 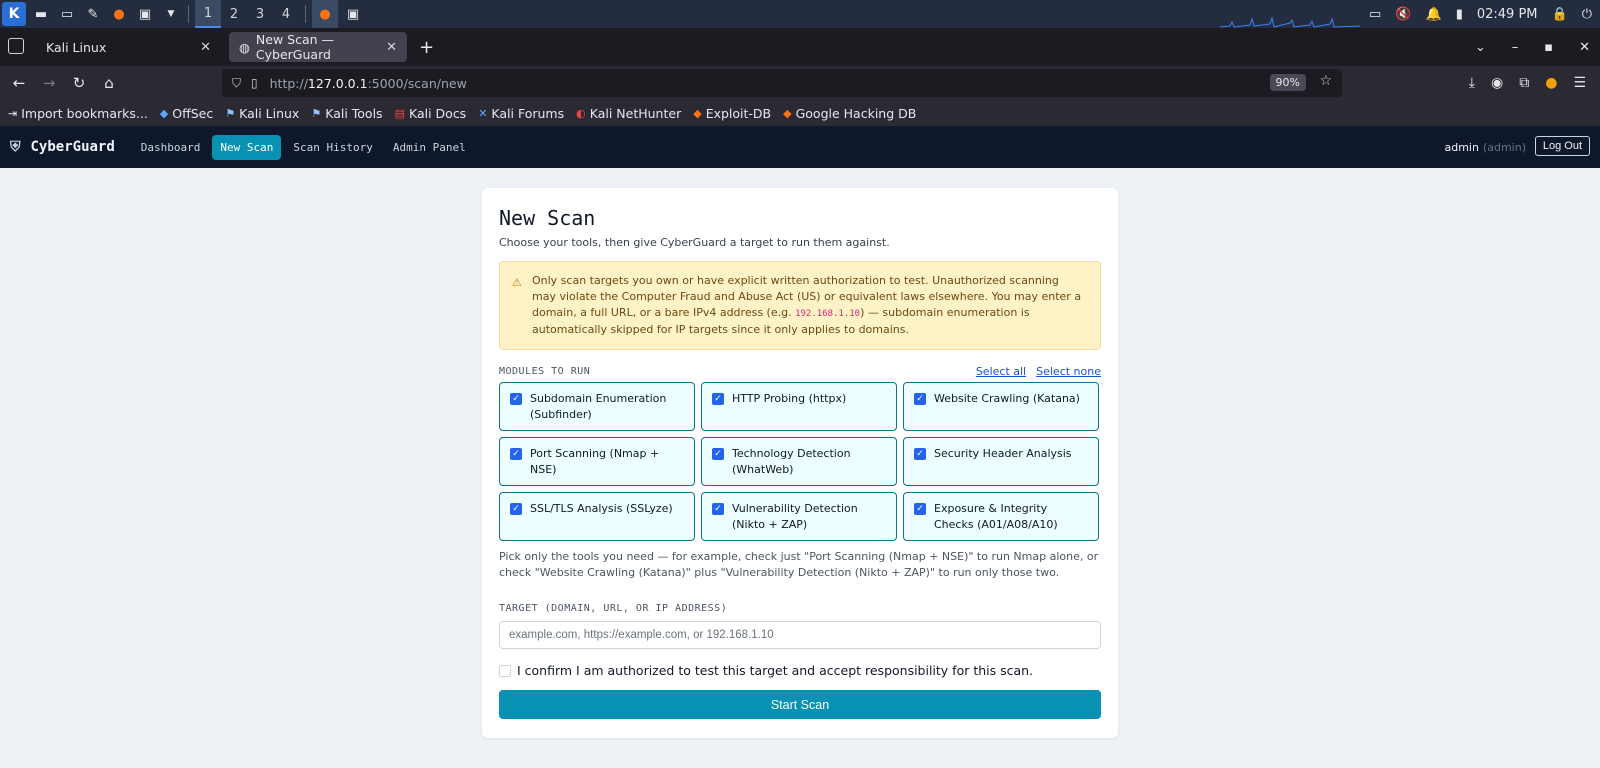 What do you see at coordinates (318, 47) in the screenshot?
I see `tab-new-scan: ◍ New Scan — CyberGuard ✕` at bounding box center [318, 47].